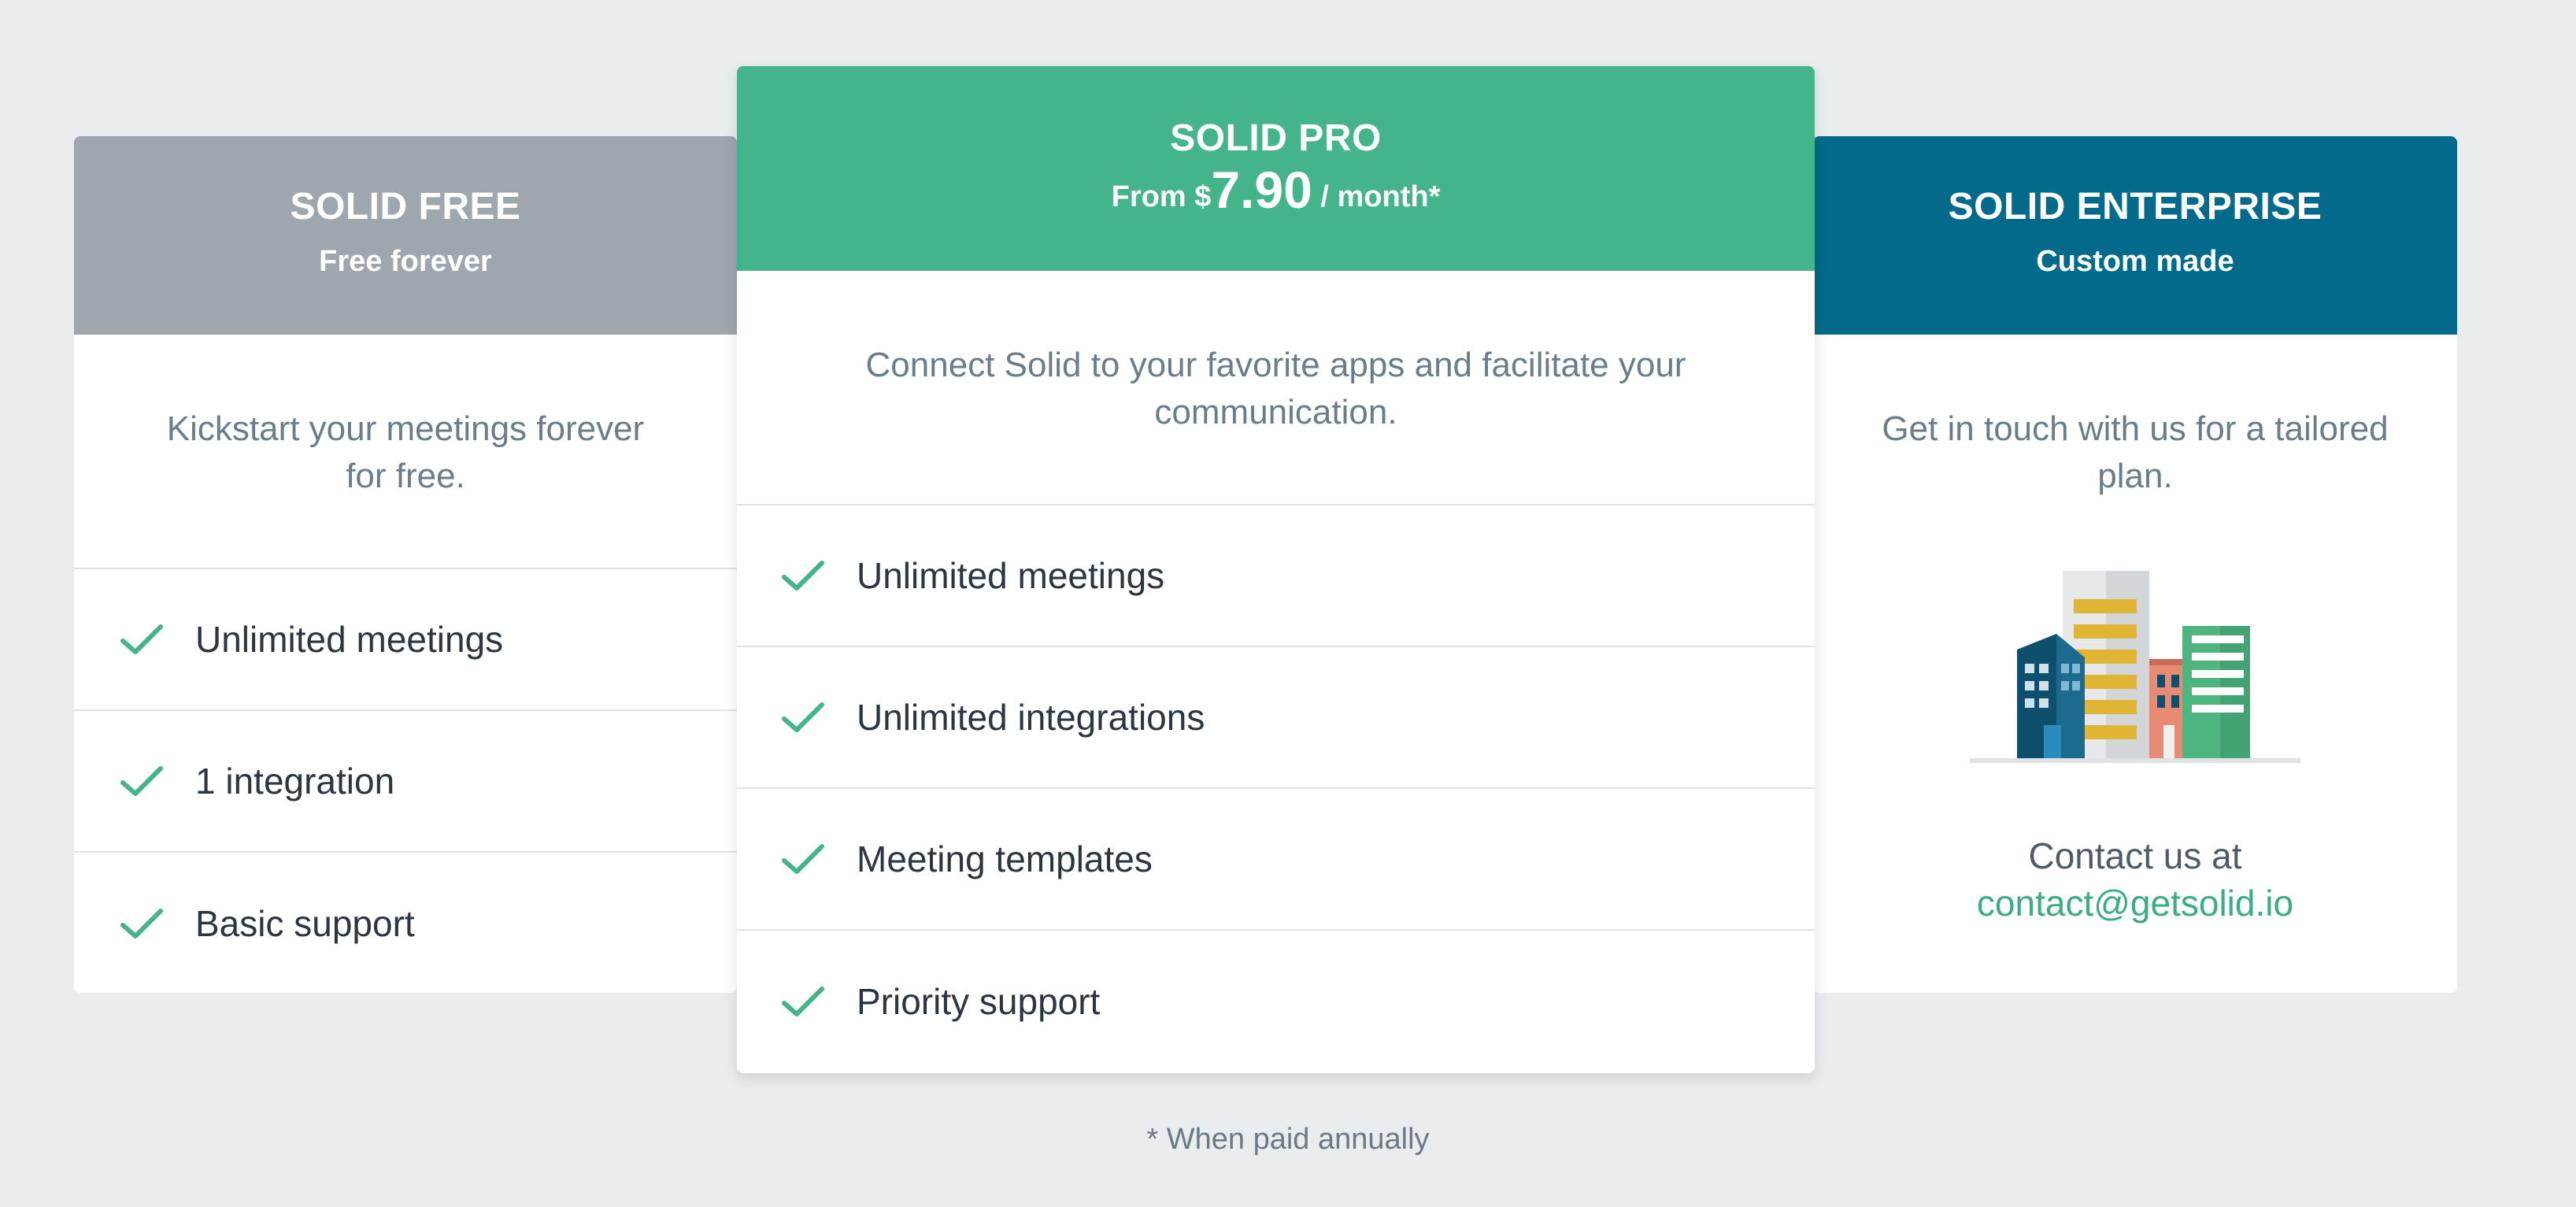  What do you see at coordinates (405, 261) in the screenshot?
I see `plan-subtitle: Free forever` at bounding box center [405, 261].